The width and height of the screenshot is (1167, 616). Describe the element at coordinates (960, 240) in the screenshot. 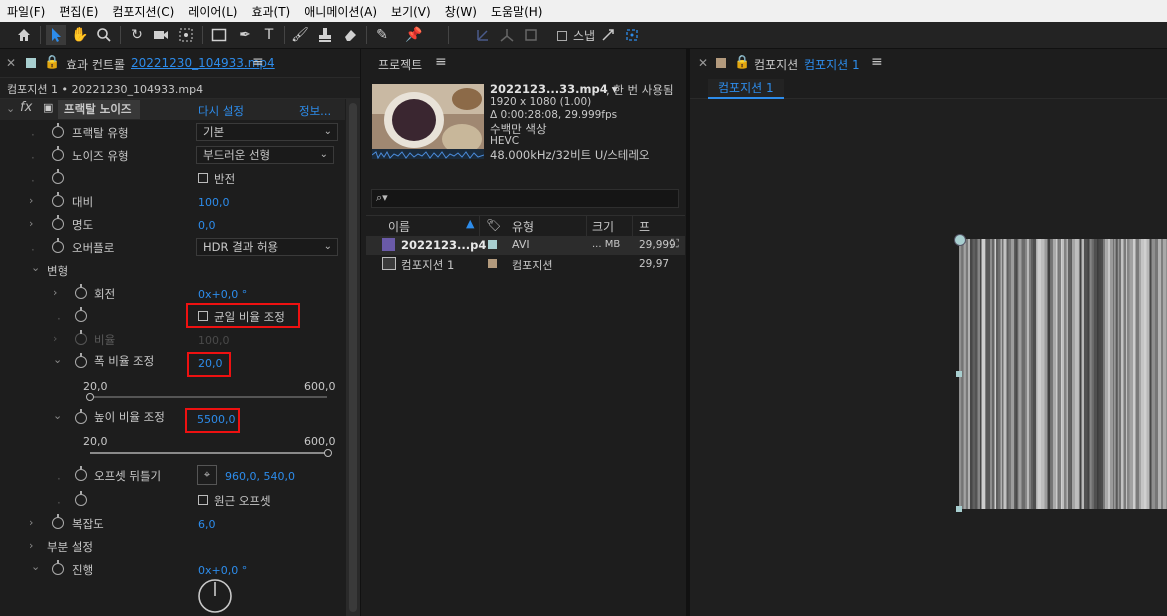

I see `anchor-handle` at that location.